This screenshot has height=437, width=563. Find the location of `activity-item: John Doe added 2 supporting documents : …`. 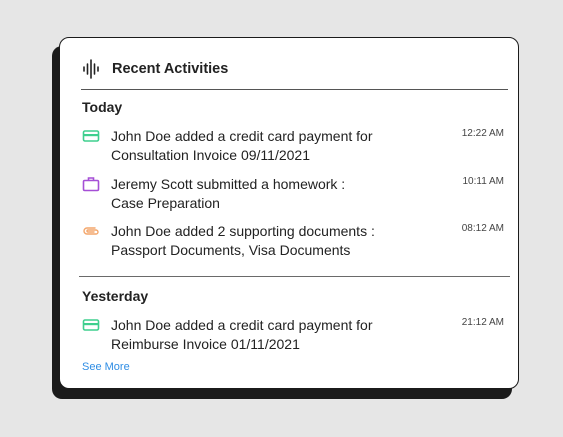

activity-item: John Doe added 2 supporting documents : … is located at coordinates (293, 242).